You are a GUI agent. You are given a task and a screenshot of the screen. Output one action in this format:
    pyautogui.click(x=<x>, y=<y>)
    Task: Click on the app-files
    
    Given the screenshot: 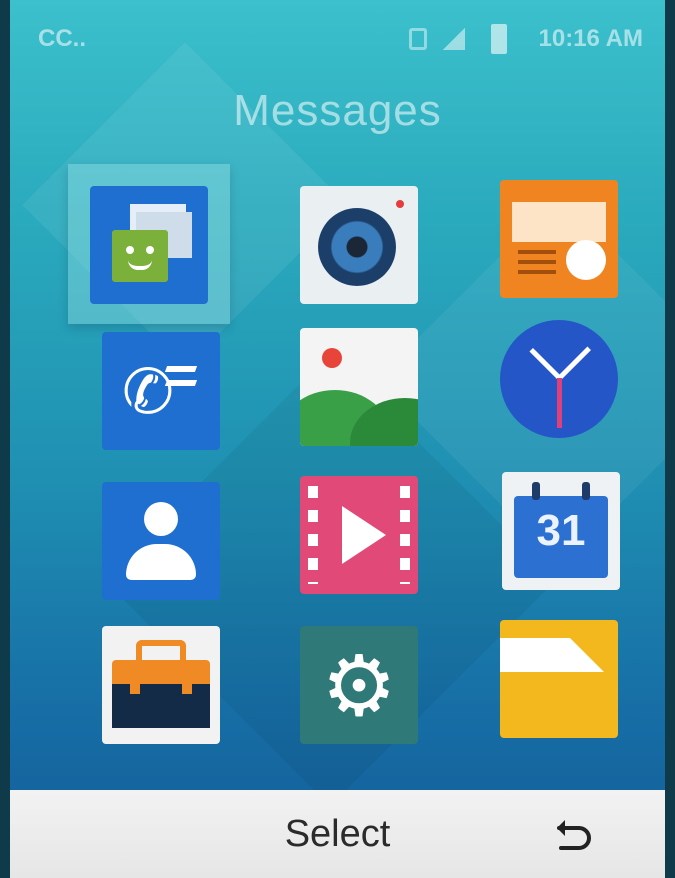 What is the action you would take?
    pyautogui.click(x=559, y=679)
    